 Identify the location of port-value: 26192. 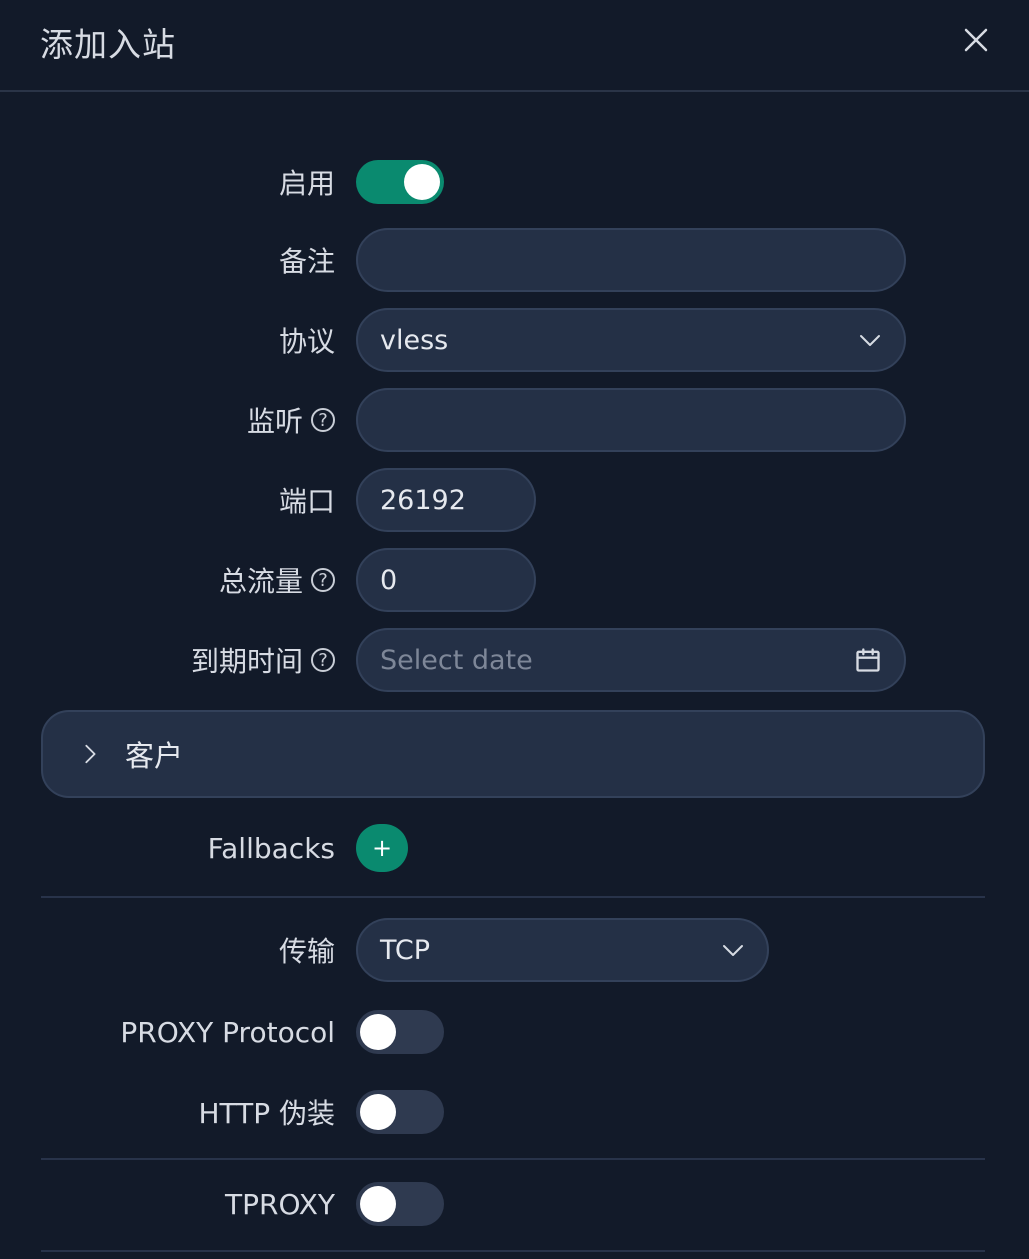
(423, 500).